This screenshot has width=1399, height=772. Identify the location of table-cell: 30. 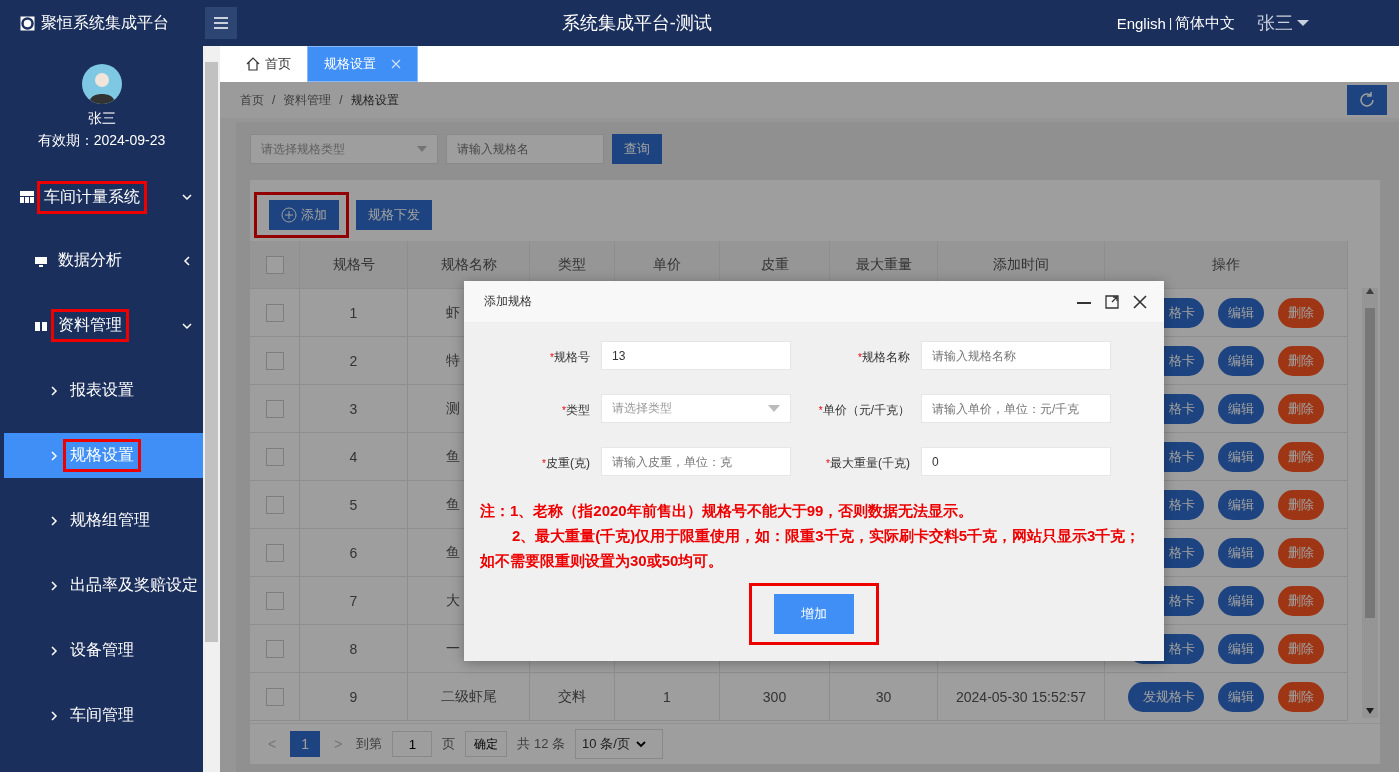
(883, 696).